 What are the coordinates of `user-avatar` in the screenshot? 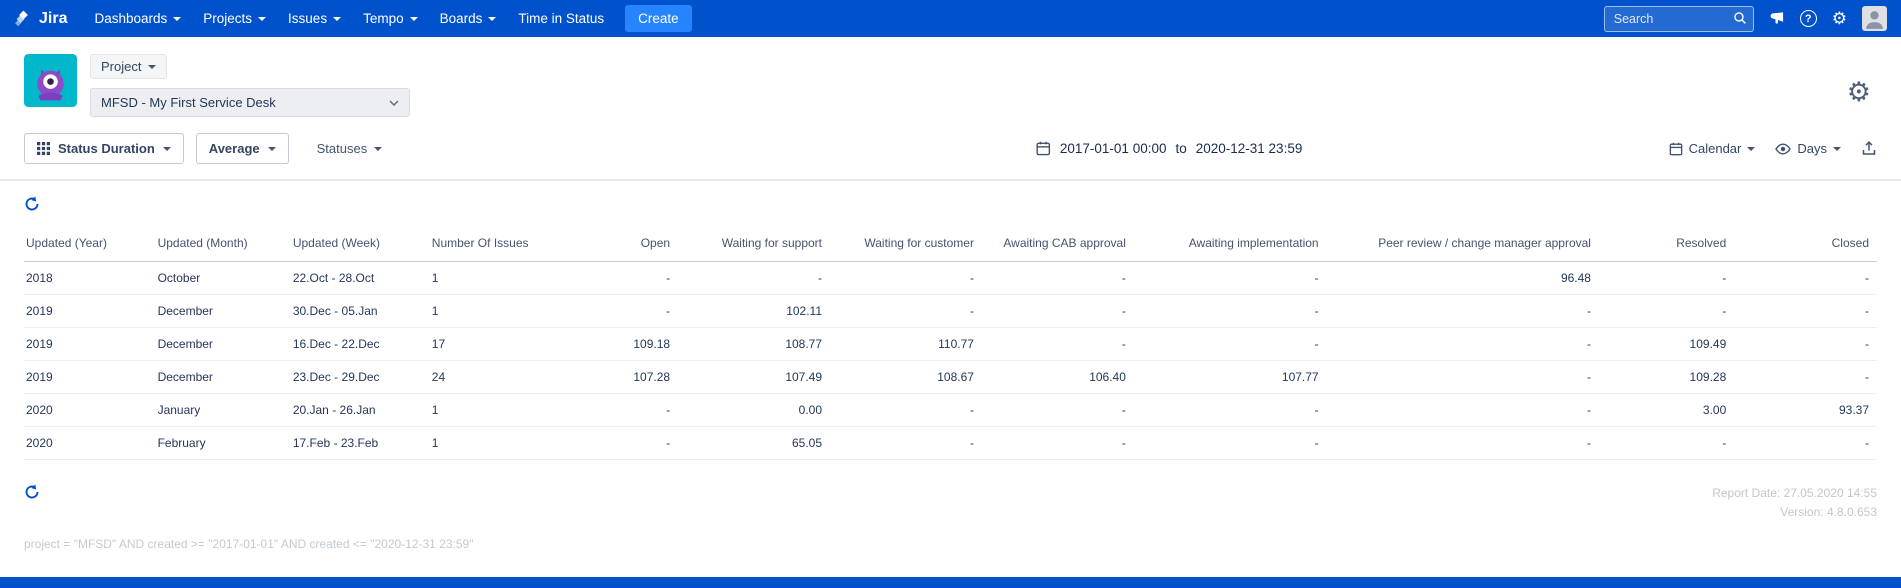 It's located at (1874, 18).